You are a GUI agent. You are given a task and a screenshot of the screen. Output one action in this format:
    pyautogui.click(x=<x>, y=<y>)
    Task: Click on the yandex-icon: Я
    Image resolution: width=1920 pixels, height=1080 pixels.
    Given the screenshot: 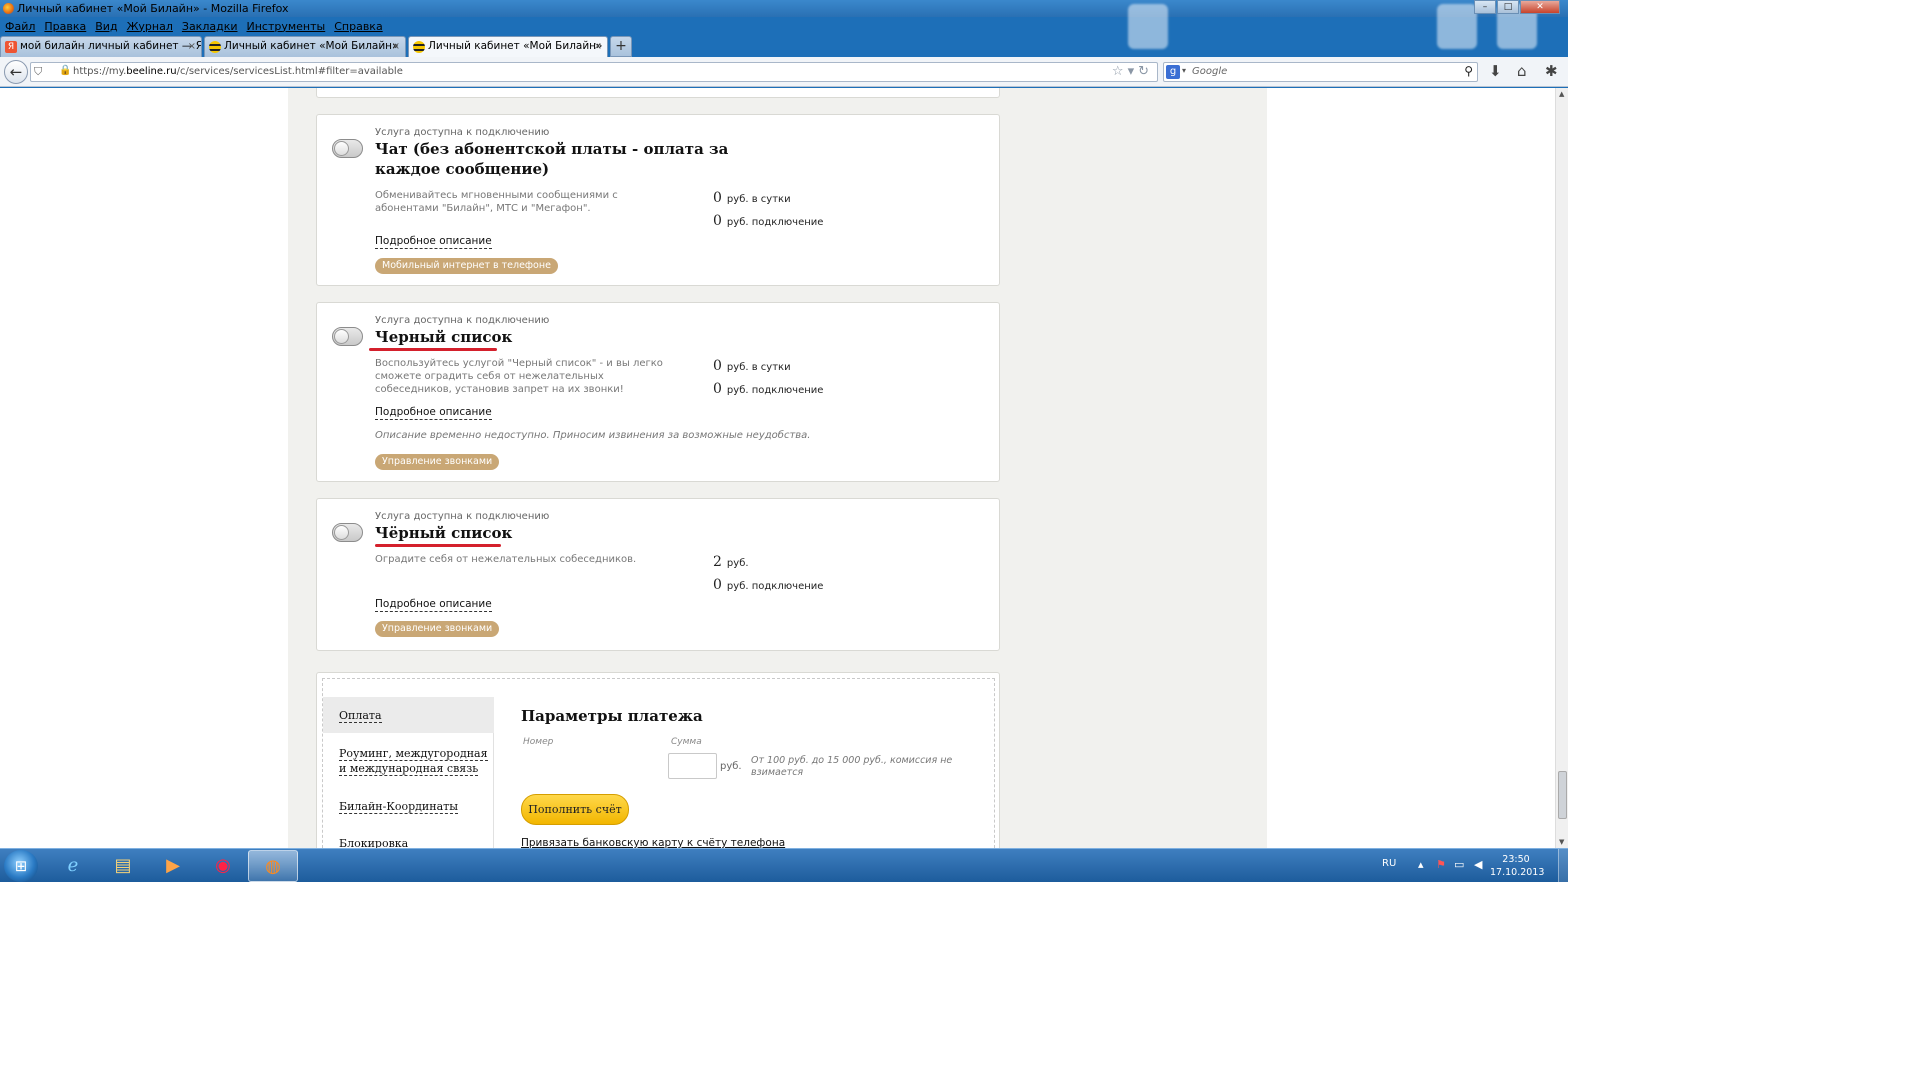 What is the action you would take?
    pyautogui.click(x=11, y=47)
    